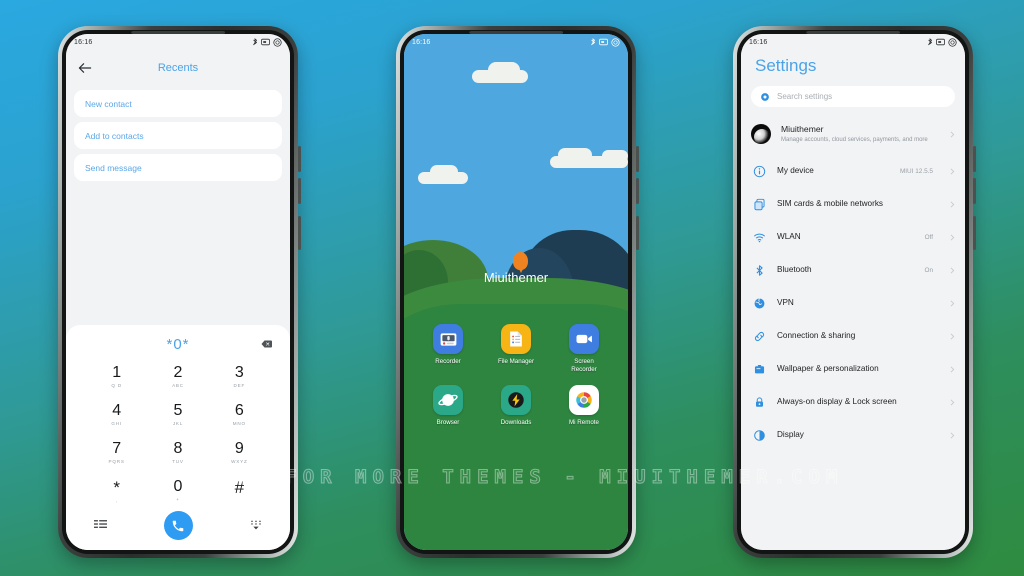  Describe the element at coordinates (830, 204) in the screenshot. I see `settings-label-sim-cards: SIM cards & mobile networks` at that location.